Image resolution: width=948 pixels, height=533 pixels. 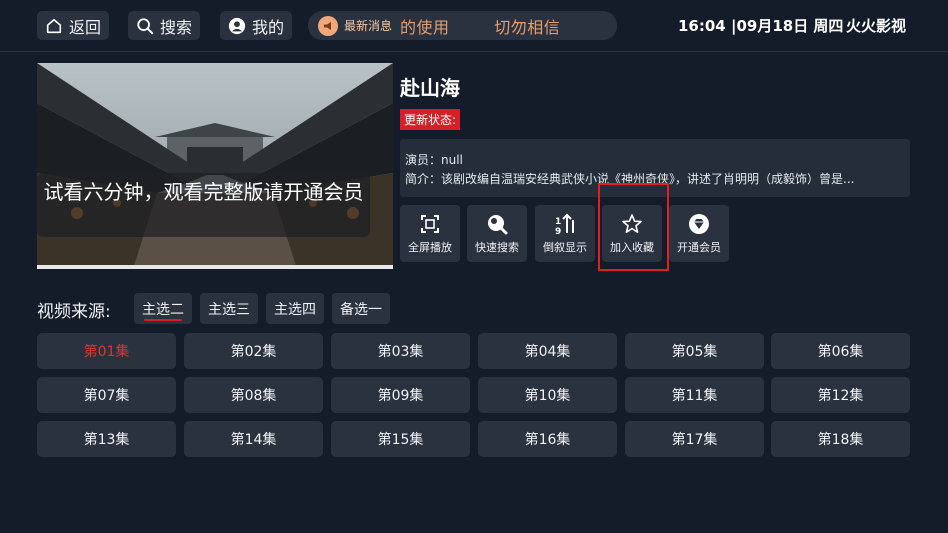 I want to click on source-tab-label: 主选三, so click(x=229, y=309).